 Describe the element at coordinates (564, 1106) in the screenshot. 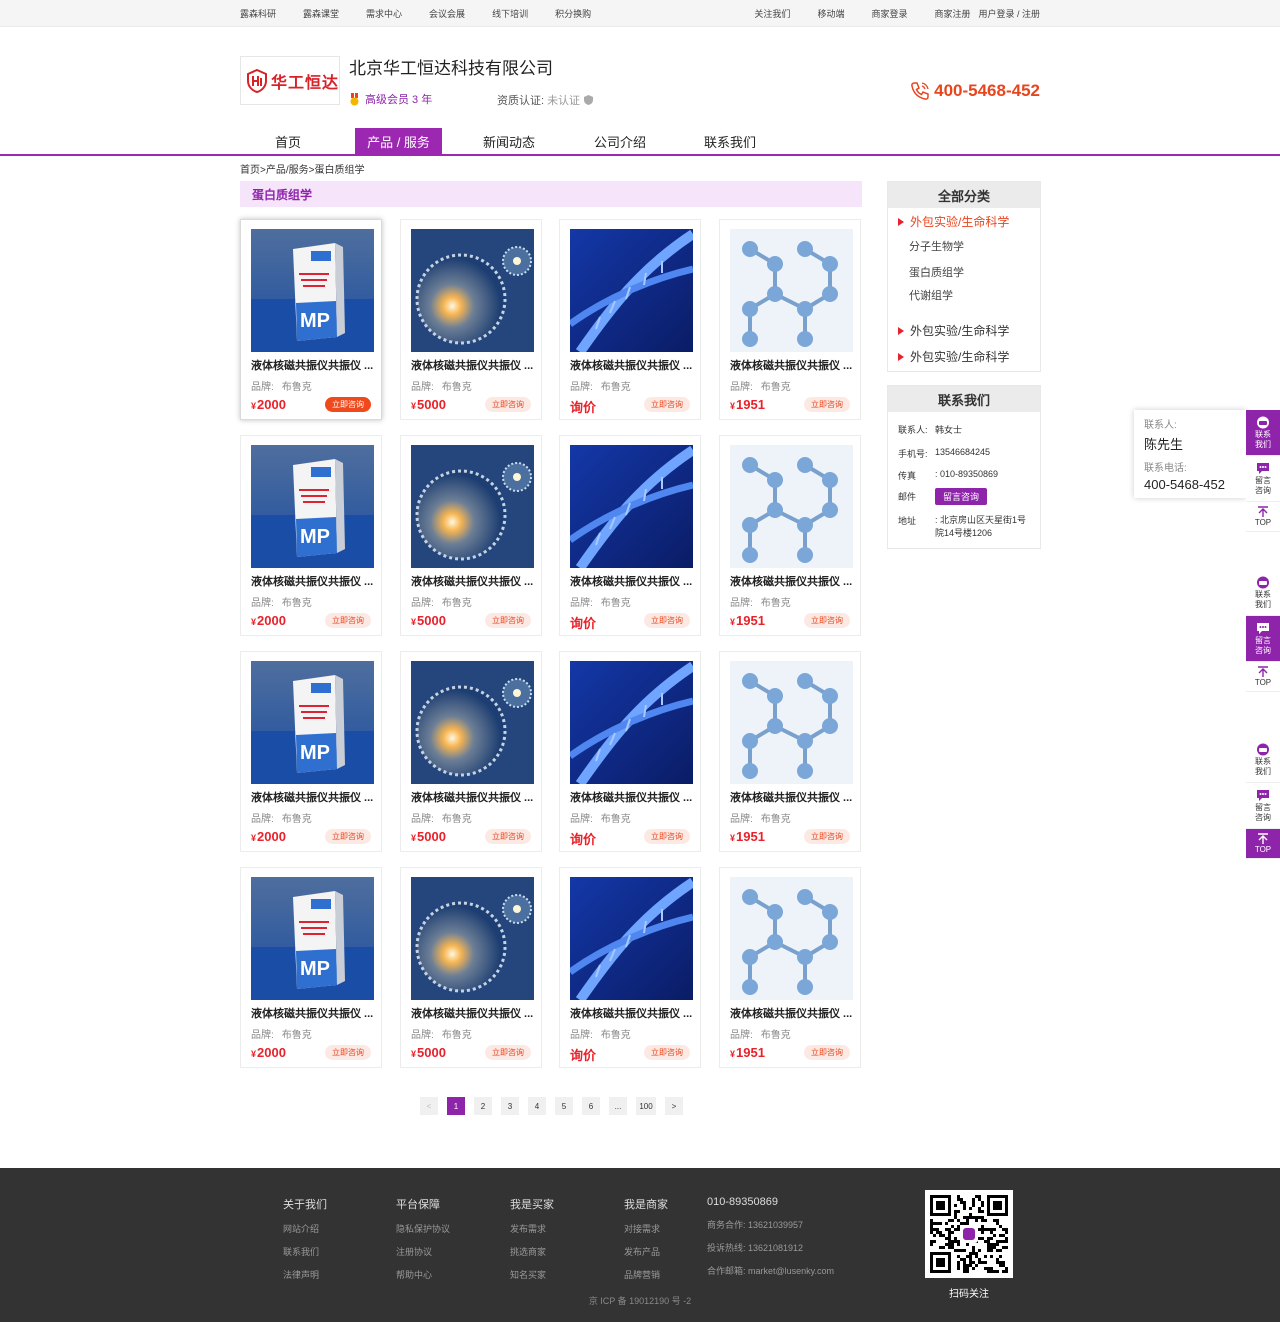

I see `page-button: 5` at that location.